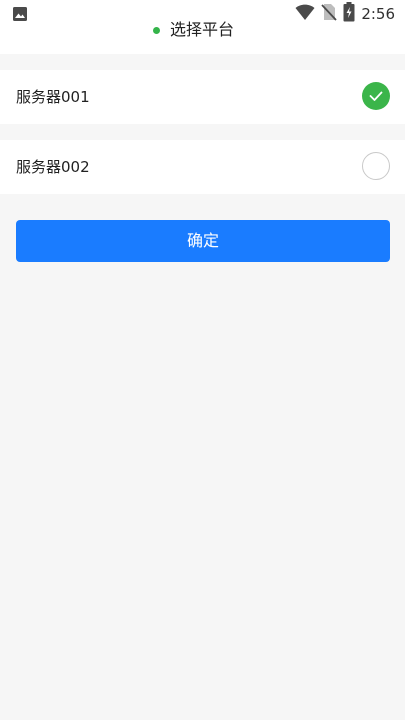 The width and height of the screenshot is (405, 720). Describe the element at coordinates (156, 30) in the screenshot. I see `status-dot` at that location.